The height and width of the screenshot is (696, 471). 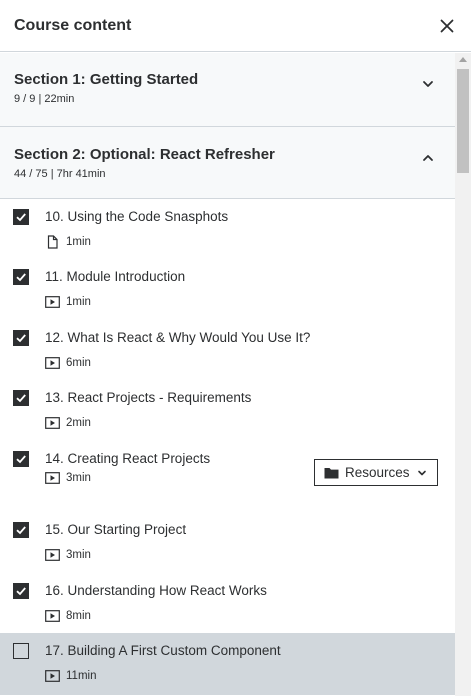 I want to click on chevron-up-icon, so click(x=428, y=158).